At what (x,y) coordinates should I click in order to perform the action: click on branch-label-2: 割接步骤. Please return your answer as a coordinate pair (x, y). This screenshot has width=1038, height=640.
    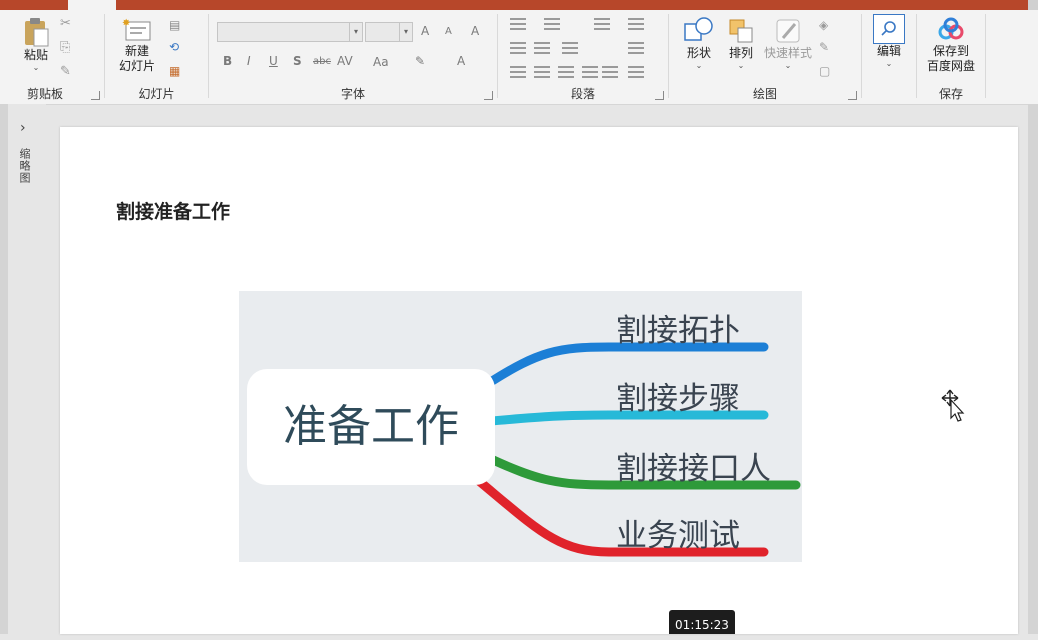
    Looking at the image, I should click on (678, 399).